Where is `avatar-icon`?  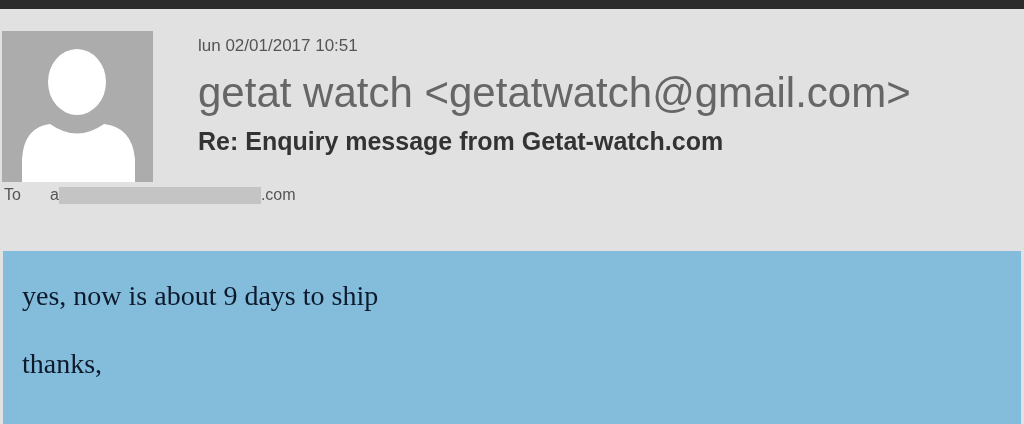 avatar-icon is located at coordinates (77, 106).